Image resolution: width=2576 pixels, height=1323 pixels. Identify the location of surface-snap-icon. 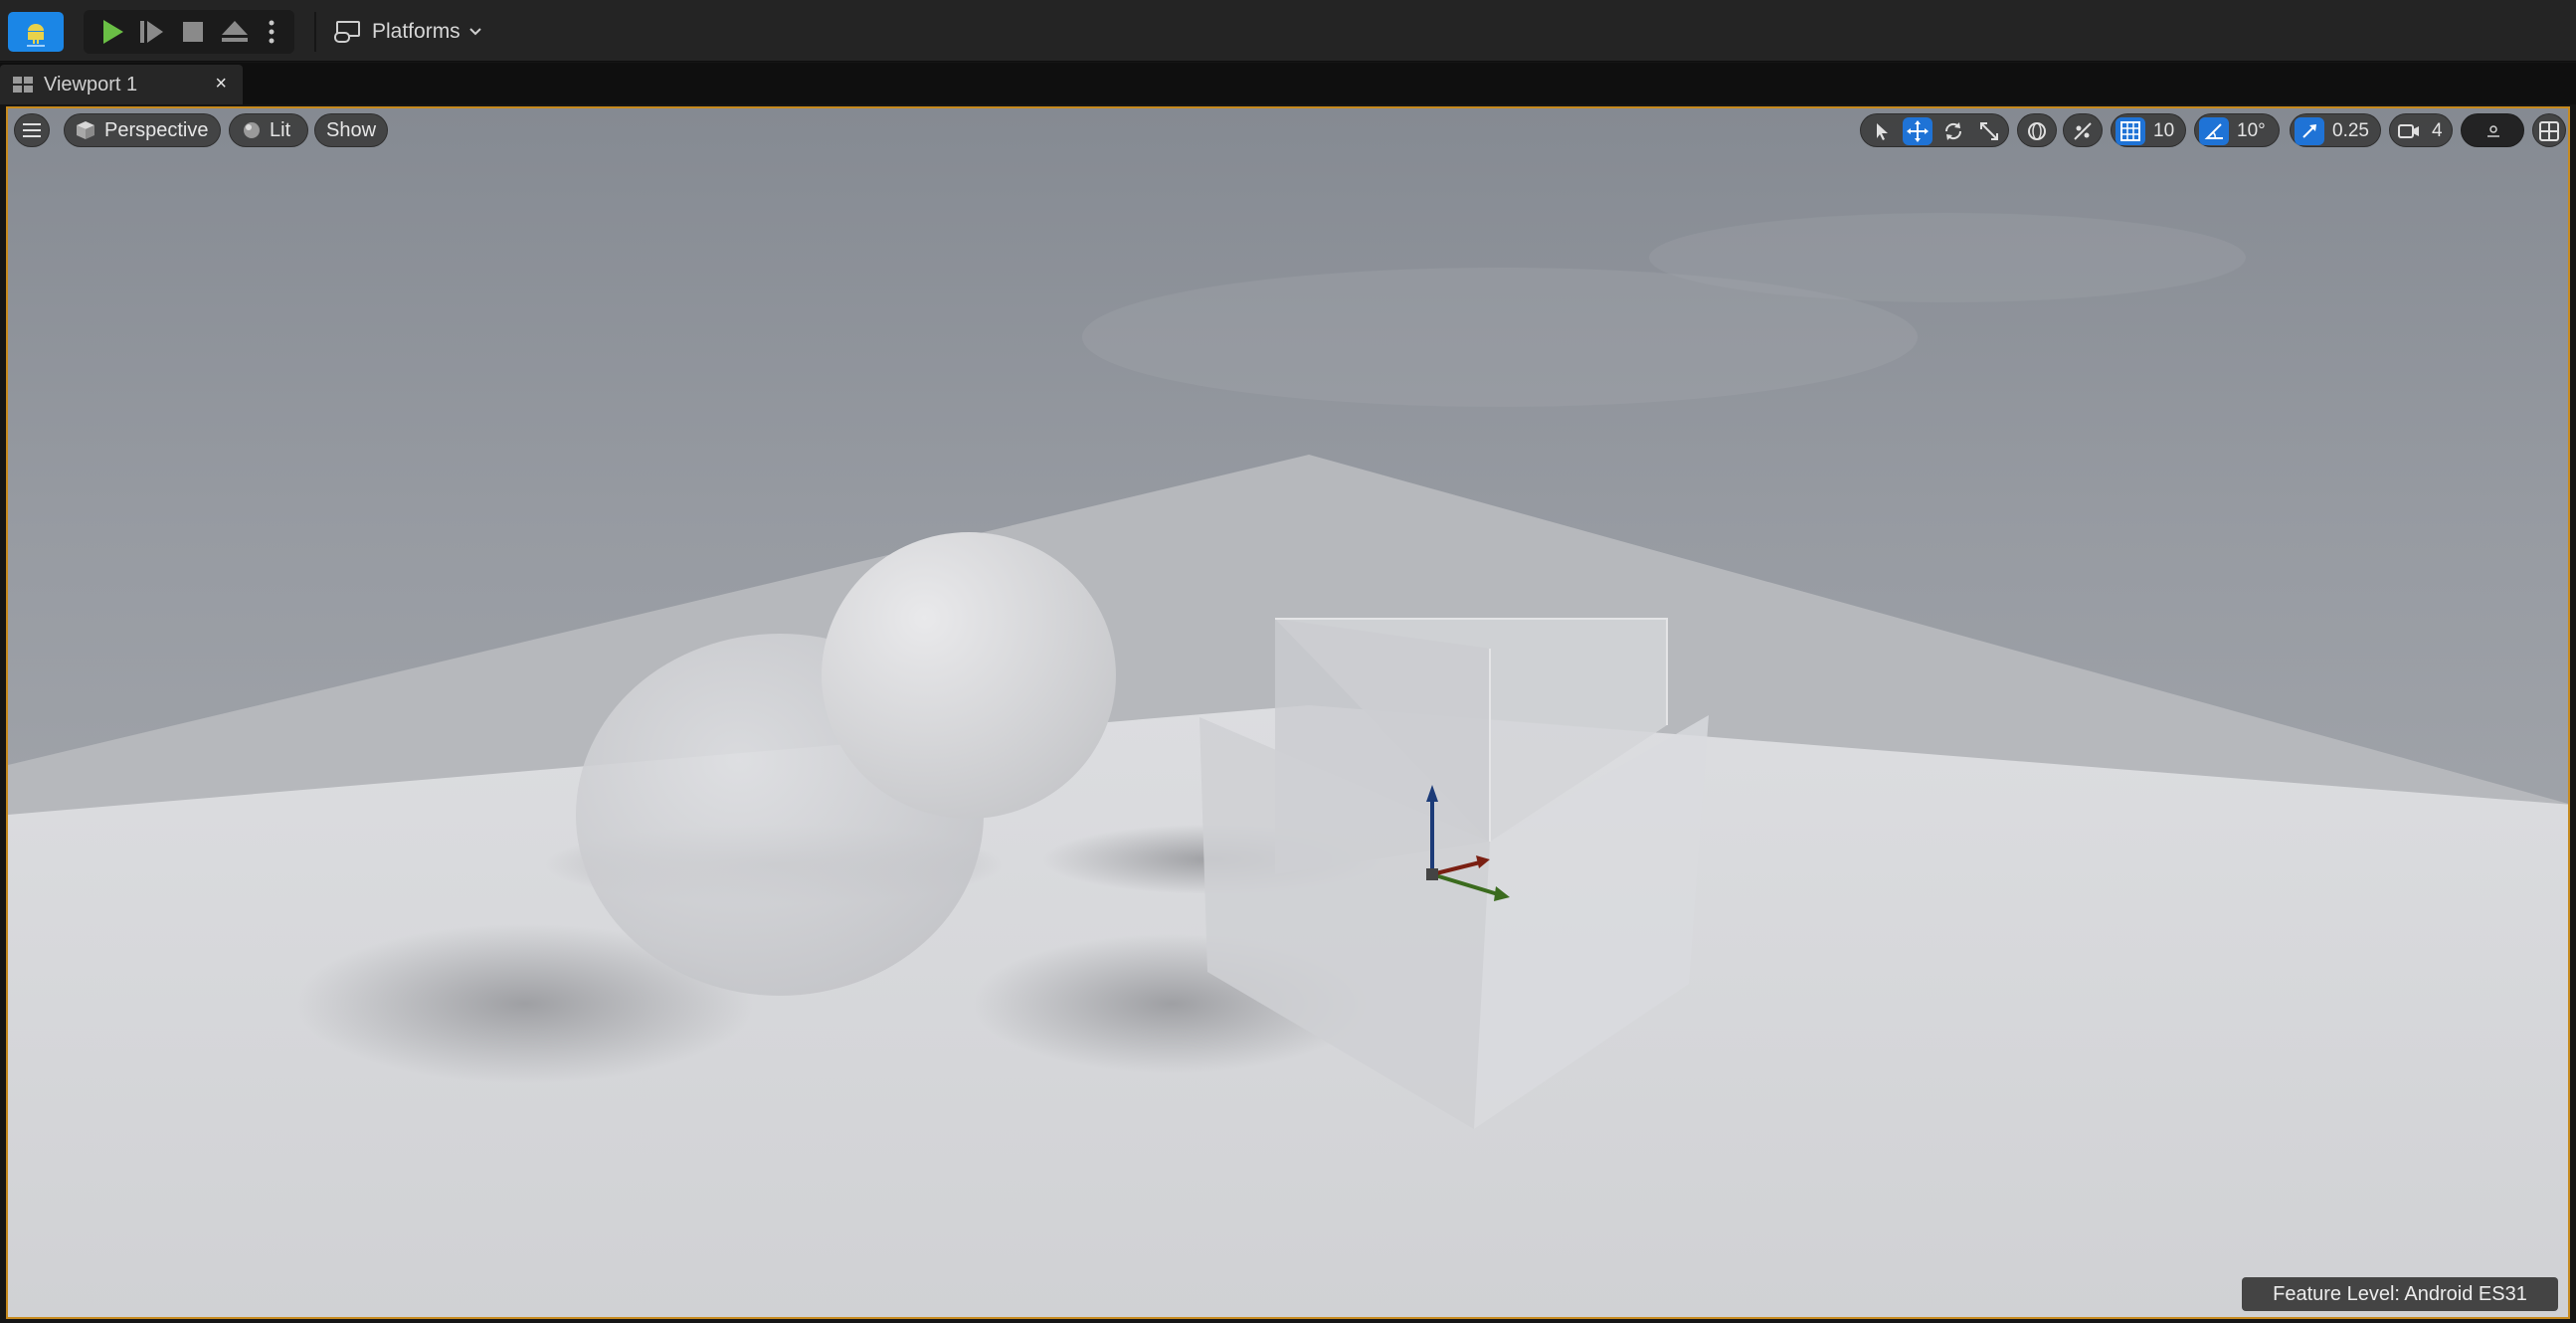
(2083, 131).